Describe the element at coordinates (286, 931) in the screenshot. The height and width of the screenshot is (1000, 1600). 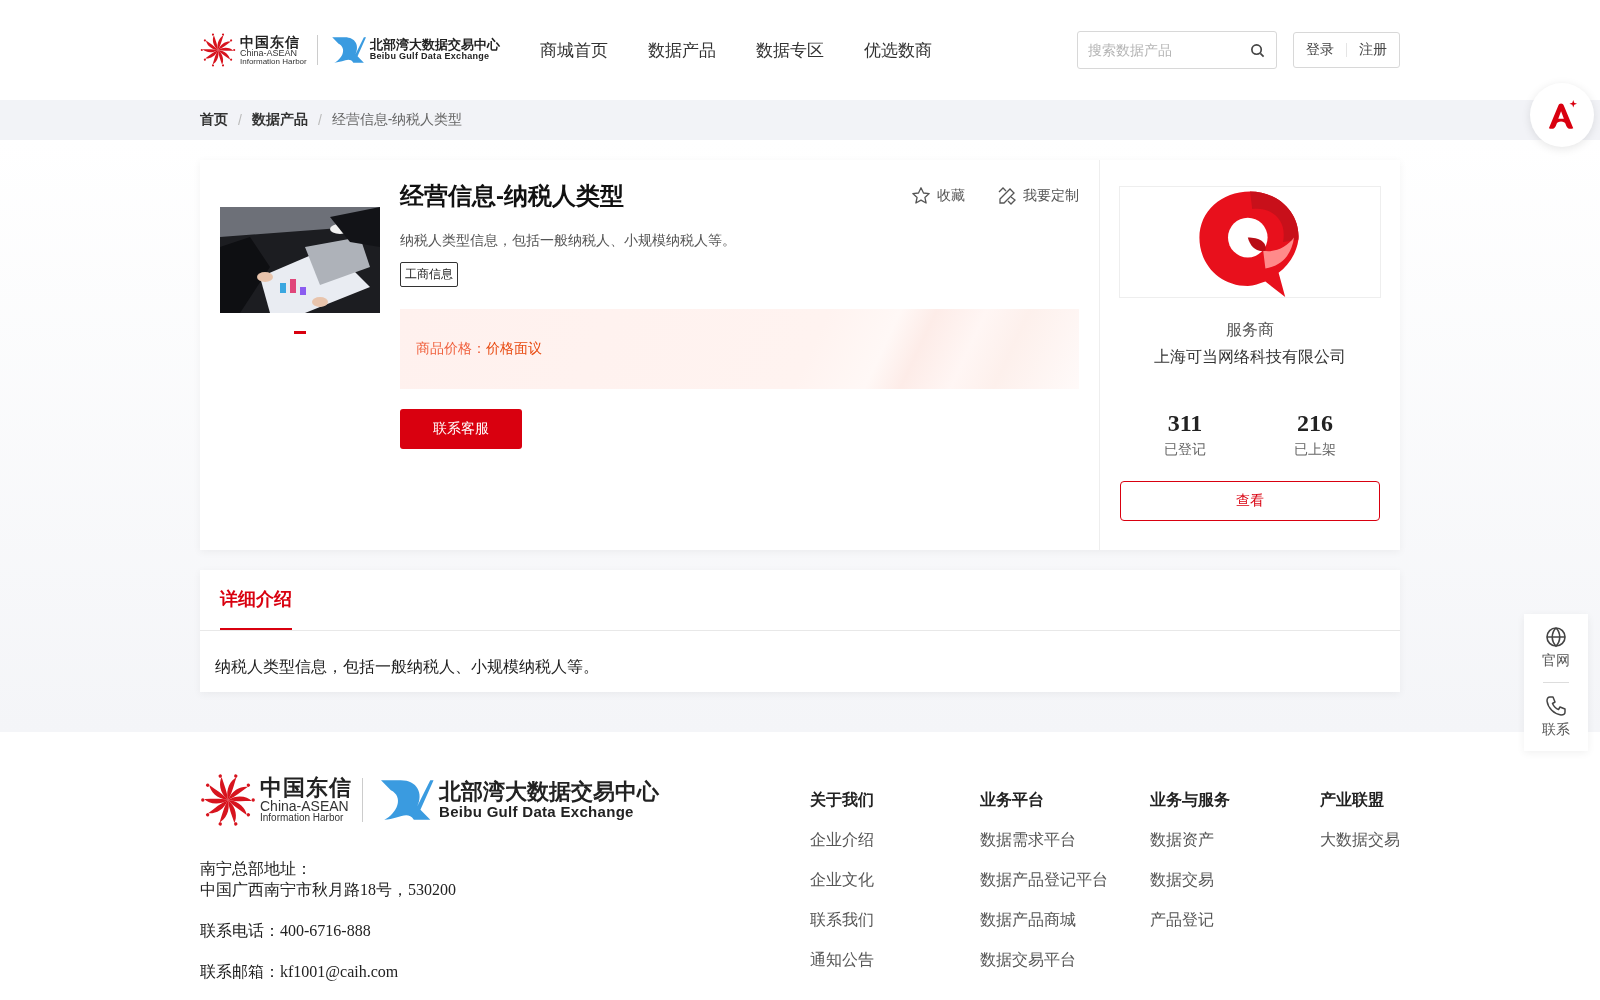
I see `phone-text: 联系电话：400-6716-888` at that location.